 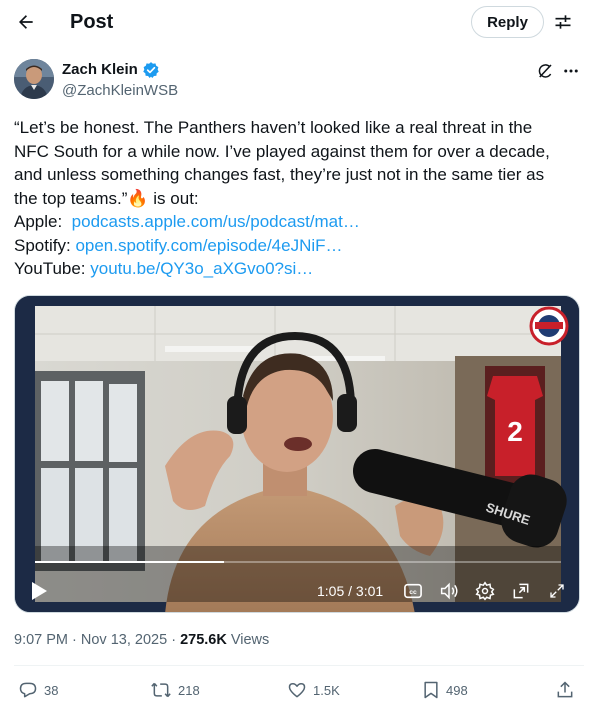 I want to click on settings-gear-icon, so click(x=485, y=591).